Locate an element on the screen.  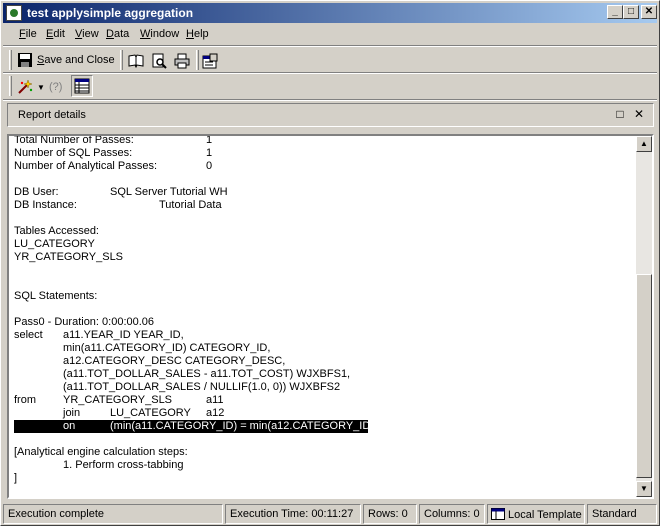
scroll-thumb is located at coordinates (644, 376).